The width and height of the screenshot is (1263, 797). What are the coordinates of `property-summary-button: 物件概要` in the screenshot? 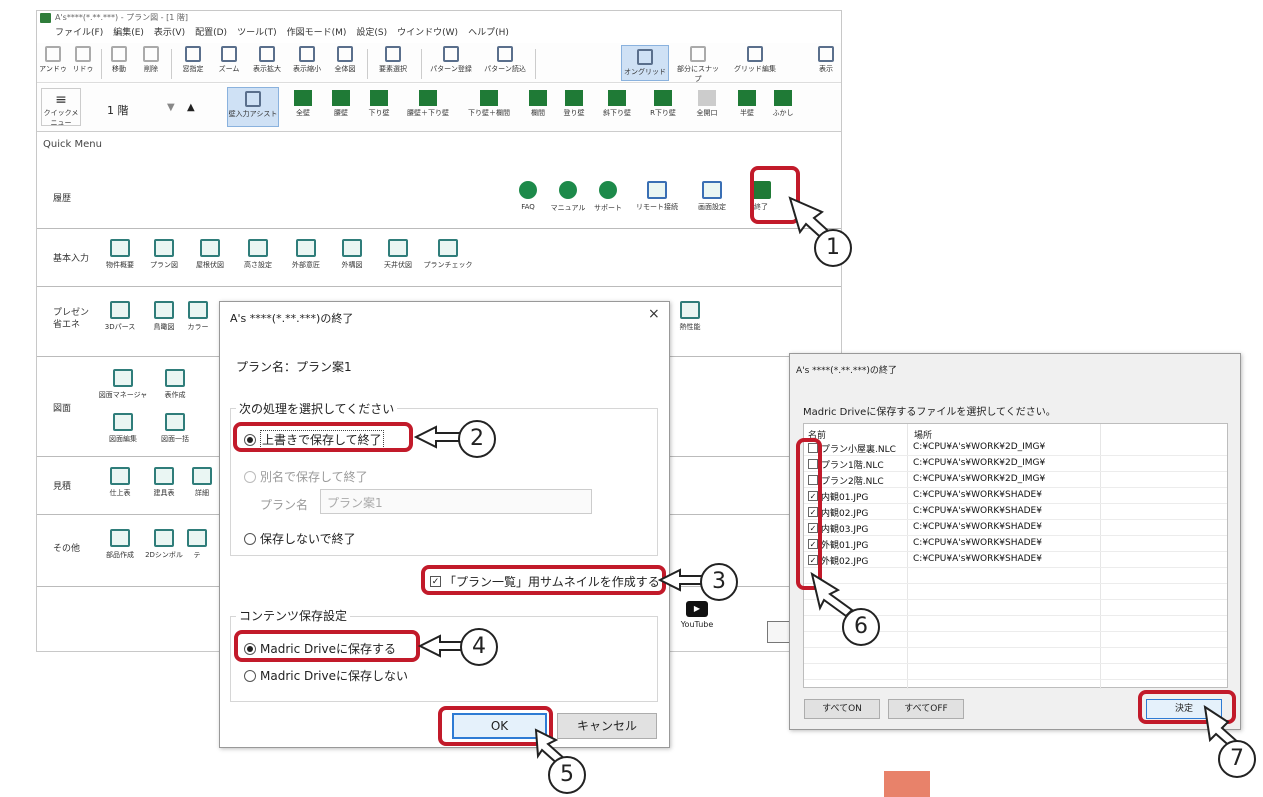 It's located at (120, 254).